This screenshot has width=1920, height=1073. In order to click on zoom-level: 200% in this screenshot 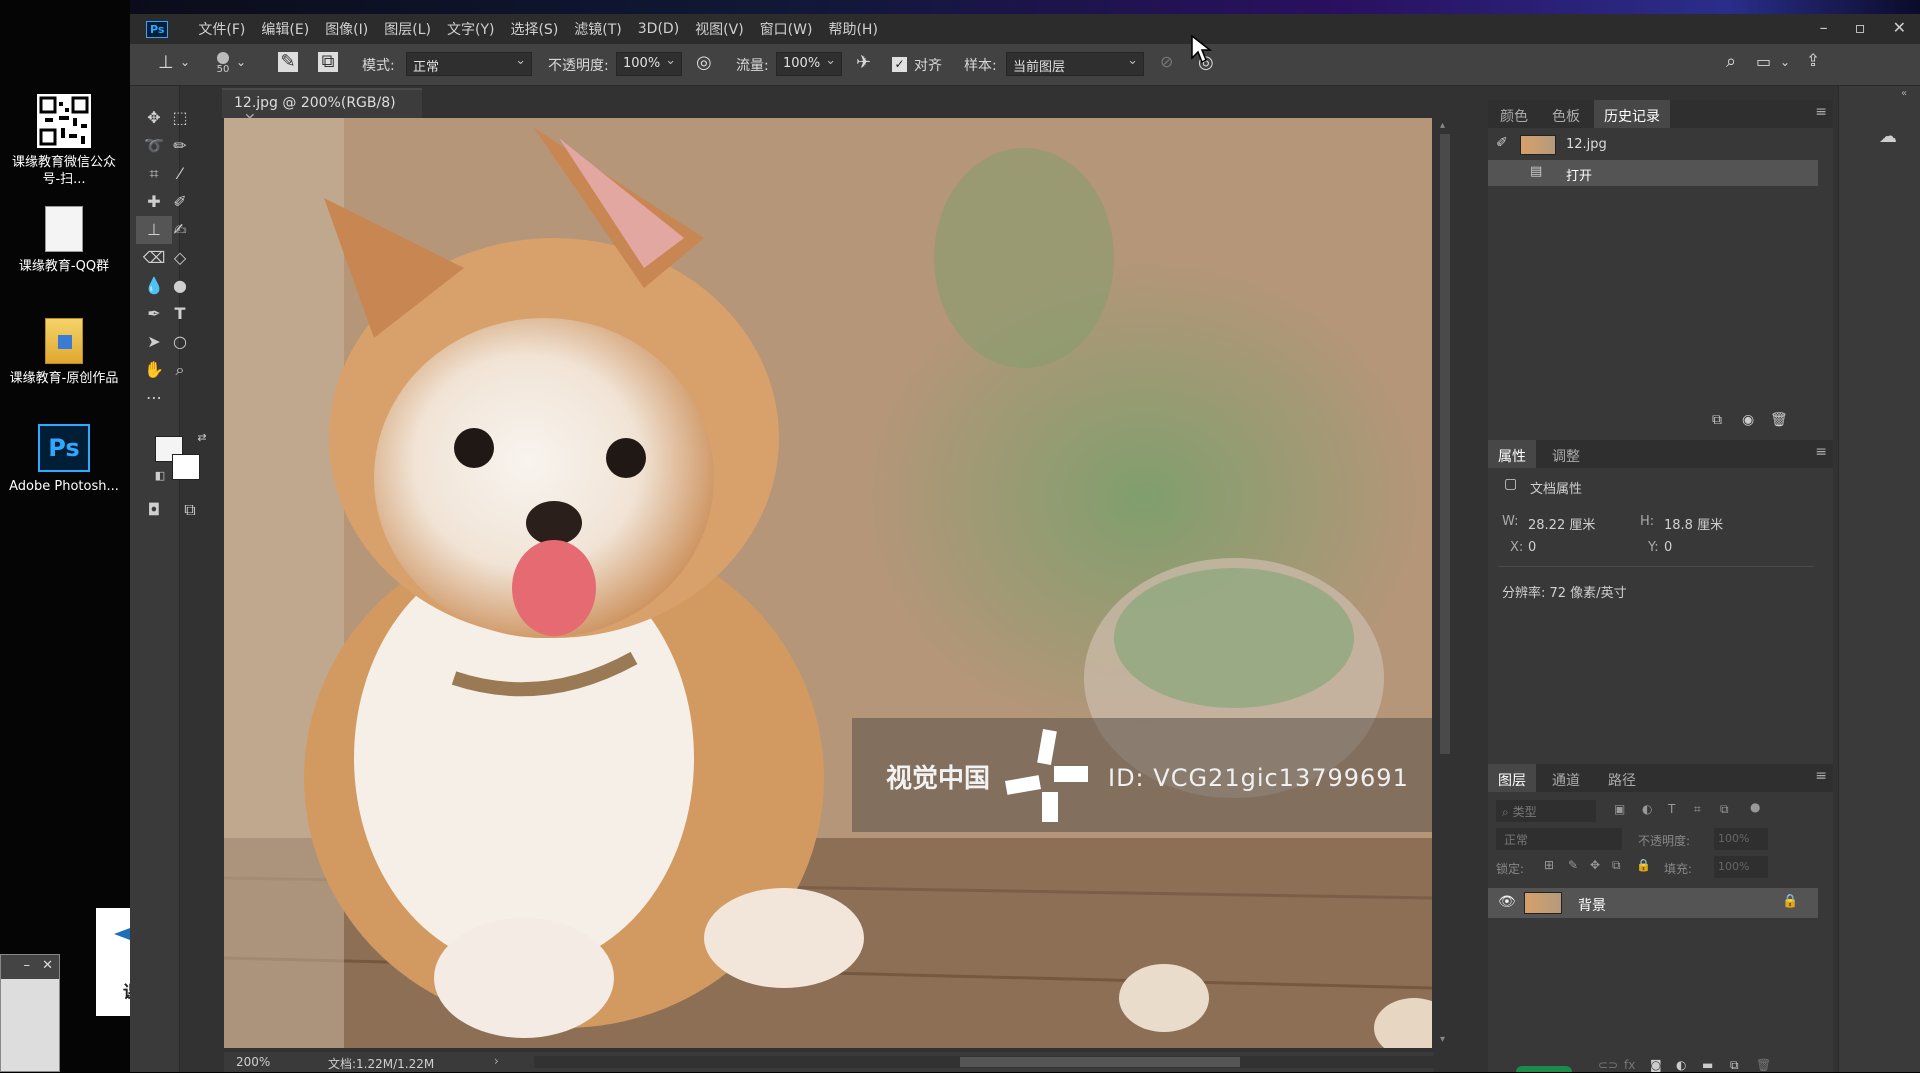, I will do `click(253, 1062)`.